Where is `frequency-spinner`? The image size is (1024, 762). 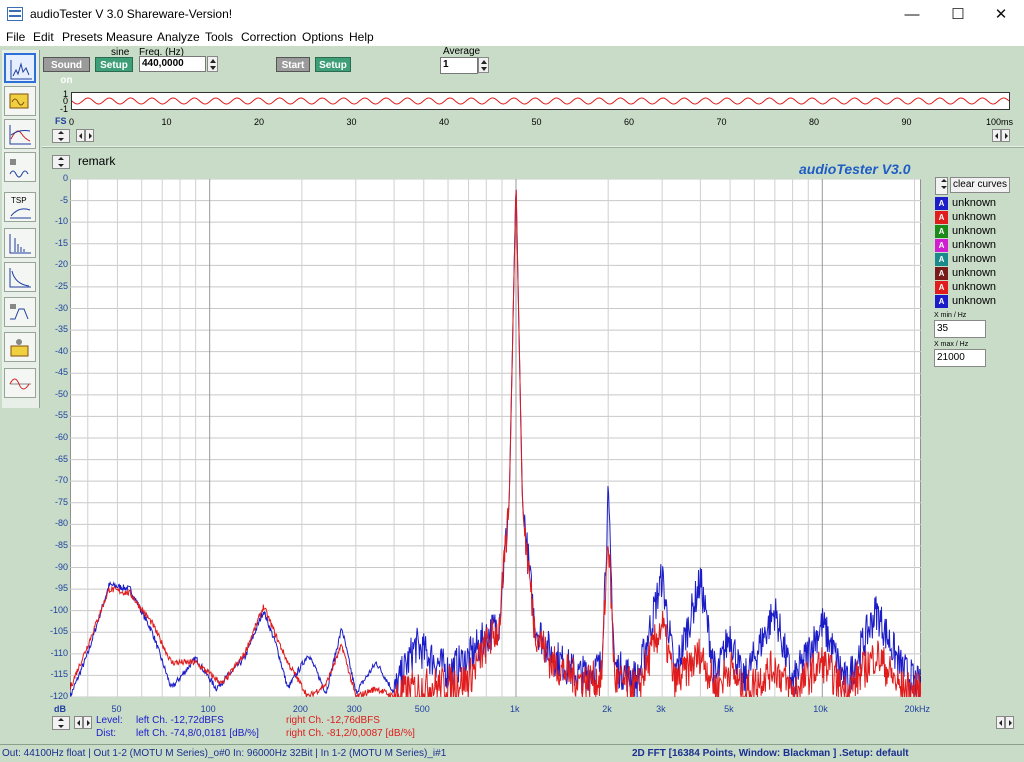 frequency-spinner is located at coordinates (212, 64).